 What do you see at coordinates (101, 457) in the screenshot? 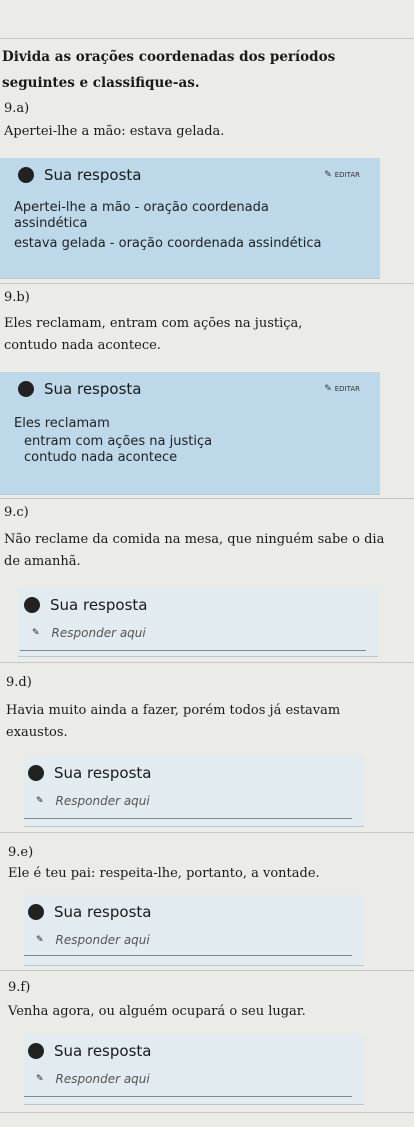
I see `answer-line: contudo nada acontece` at bounding box center [101, 457].